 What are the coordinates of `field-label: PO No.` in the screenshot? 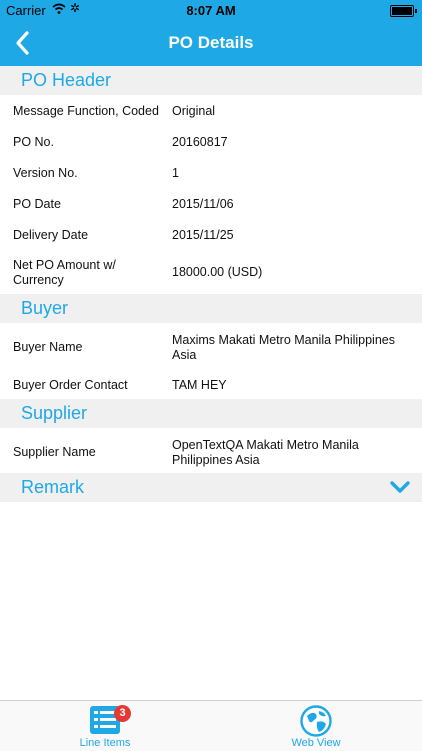 It's located at (33, 142).